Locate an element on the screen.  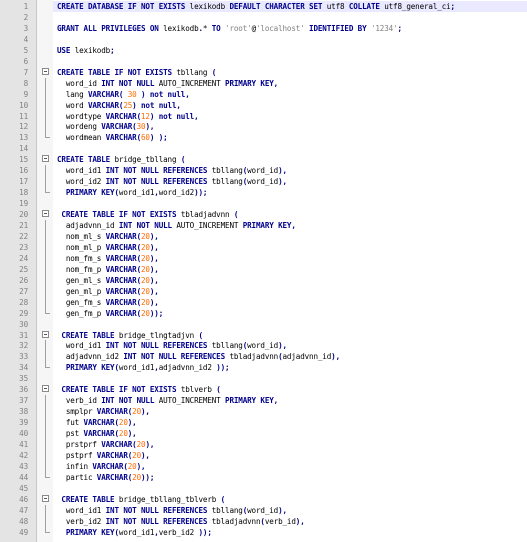
code-text: lang VARCHAR( 30 ) not null, is located at coordinates (123, 94).